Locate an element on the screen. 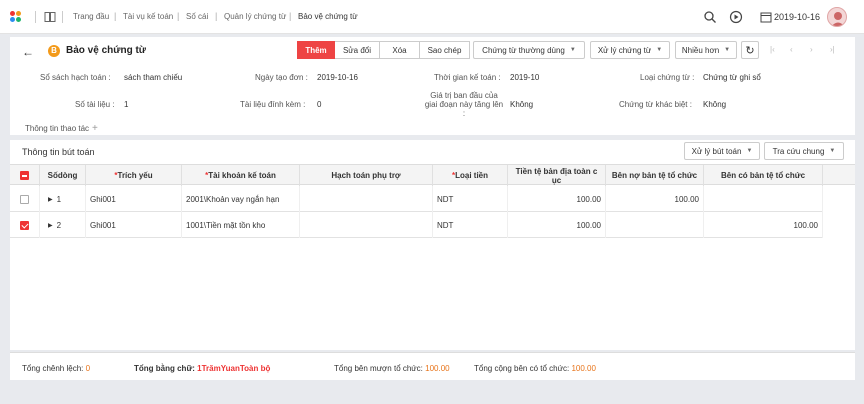 The image size is (864, 404). user-avatar-icon is located at coordinates (837, 17).